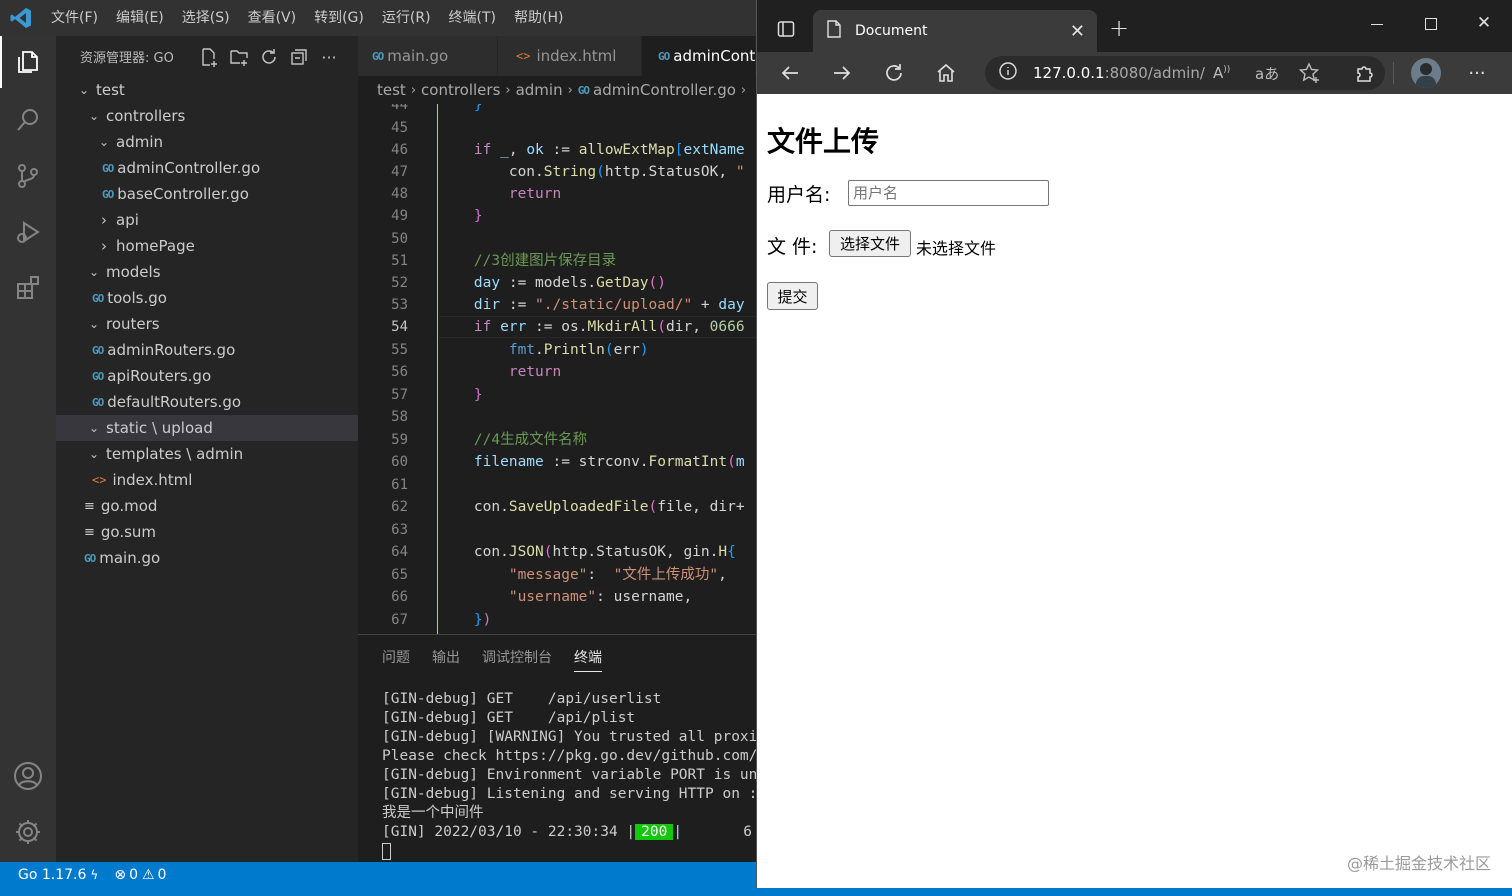 This screenshot has height=896, width=1512. Describe the element at coordinates (28, 832) in the screenshot. I see `settings-gear-icon` at that location.